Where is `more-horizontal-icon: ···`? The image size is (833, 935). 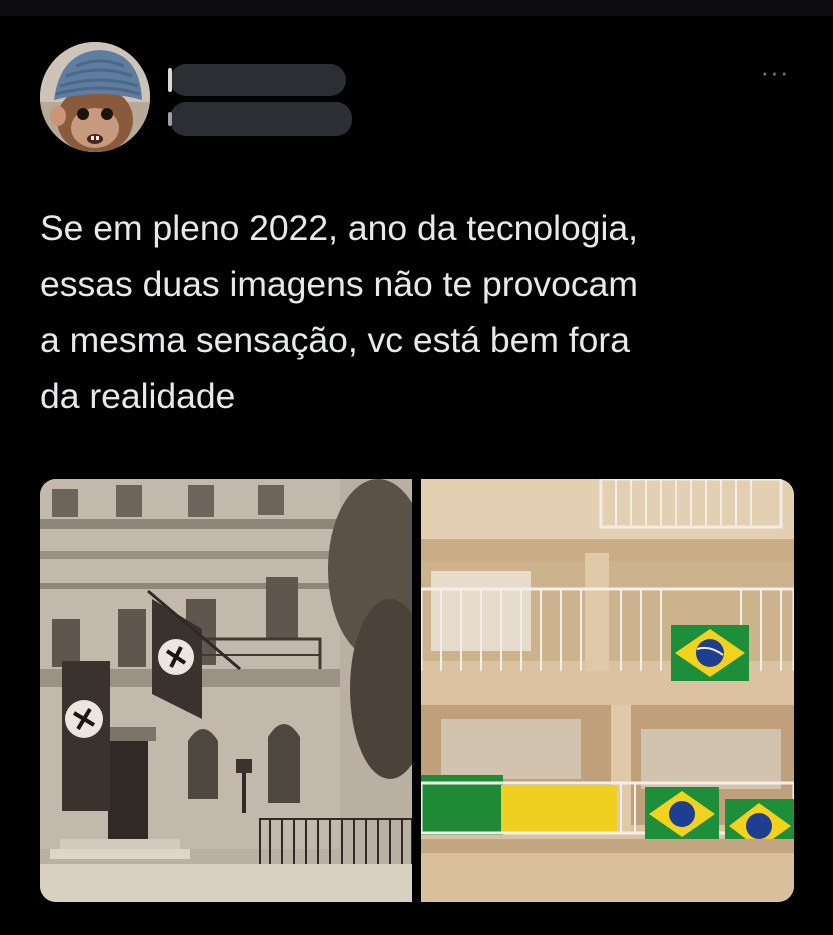
more-horizontal-icon: ··· is located at coordinates (775, 72).